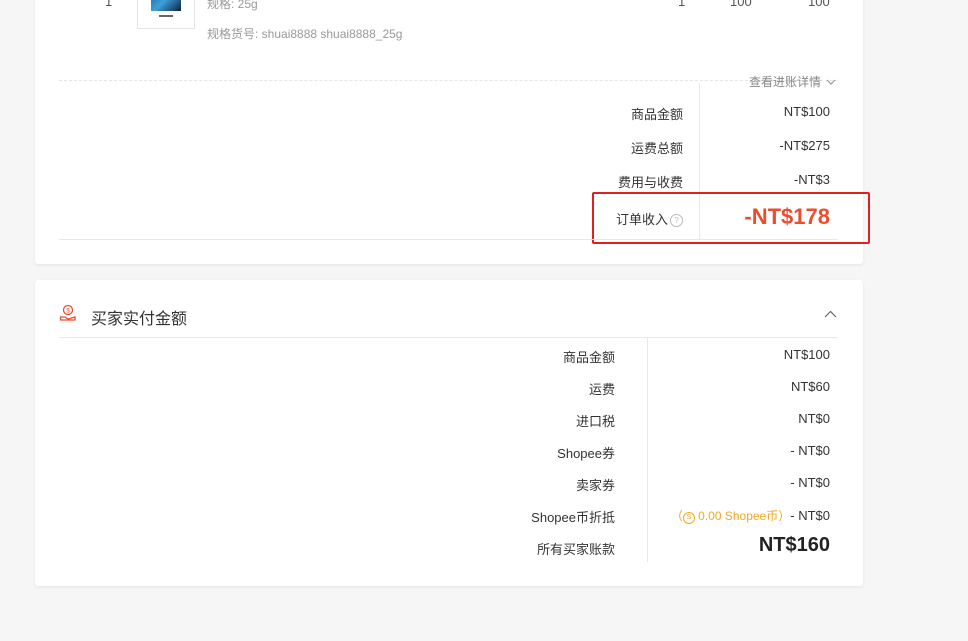 This screenshot has width=968, height=641. What do you see at coordinates (810, 386) in the screenshot?
I see `pay-value-shipping: NT$60` at bounding box center [810, 386].